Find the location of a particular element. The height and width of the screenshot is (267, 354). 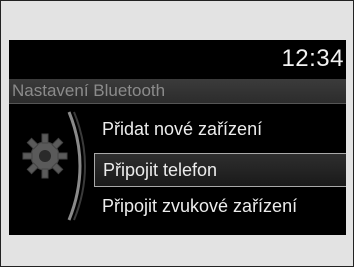

menu-item-label: Přidat nové zařízení is located at coordinates (182, 129).